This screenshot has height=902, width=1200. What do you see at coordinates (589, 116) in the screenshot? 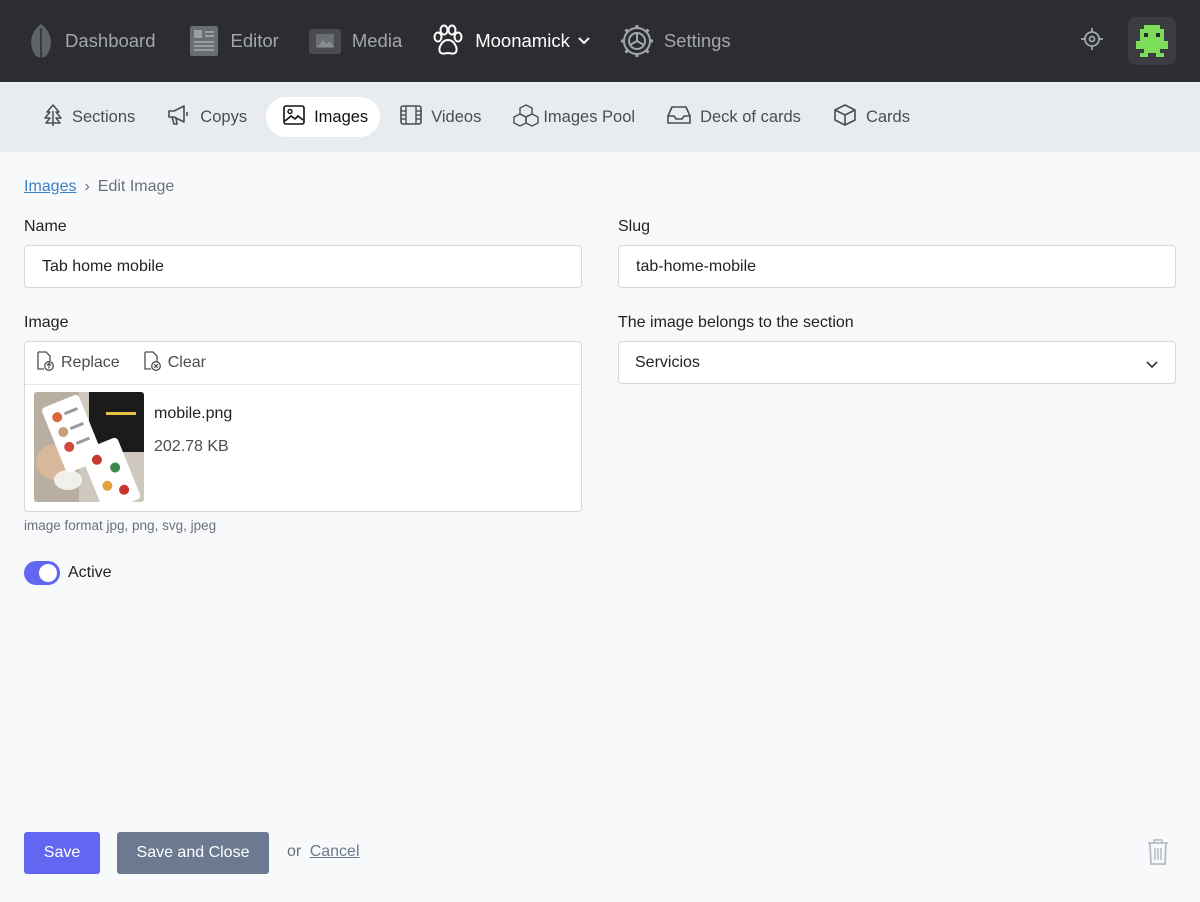
I see `tab-images-pool-label: Images Pool` at bounding box center [589, 116].